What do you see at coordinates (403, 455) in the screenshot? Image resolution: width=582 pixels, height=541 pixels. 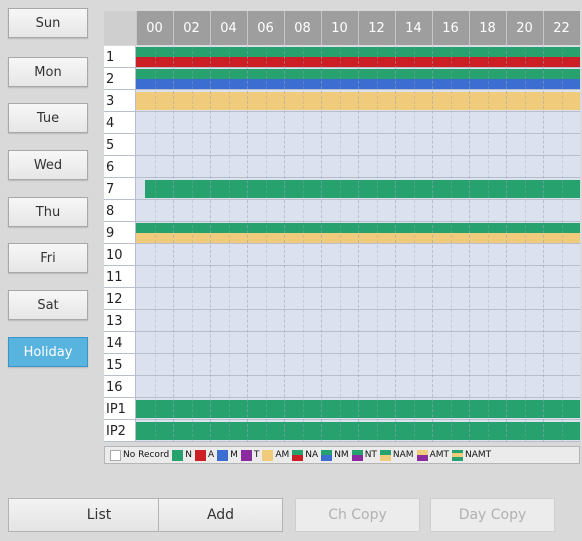 I see `legend-label: NAM` at bounding box center [403, 455].